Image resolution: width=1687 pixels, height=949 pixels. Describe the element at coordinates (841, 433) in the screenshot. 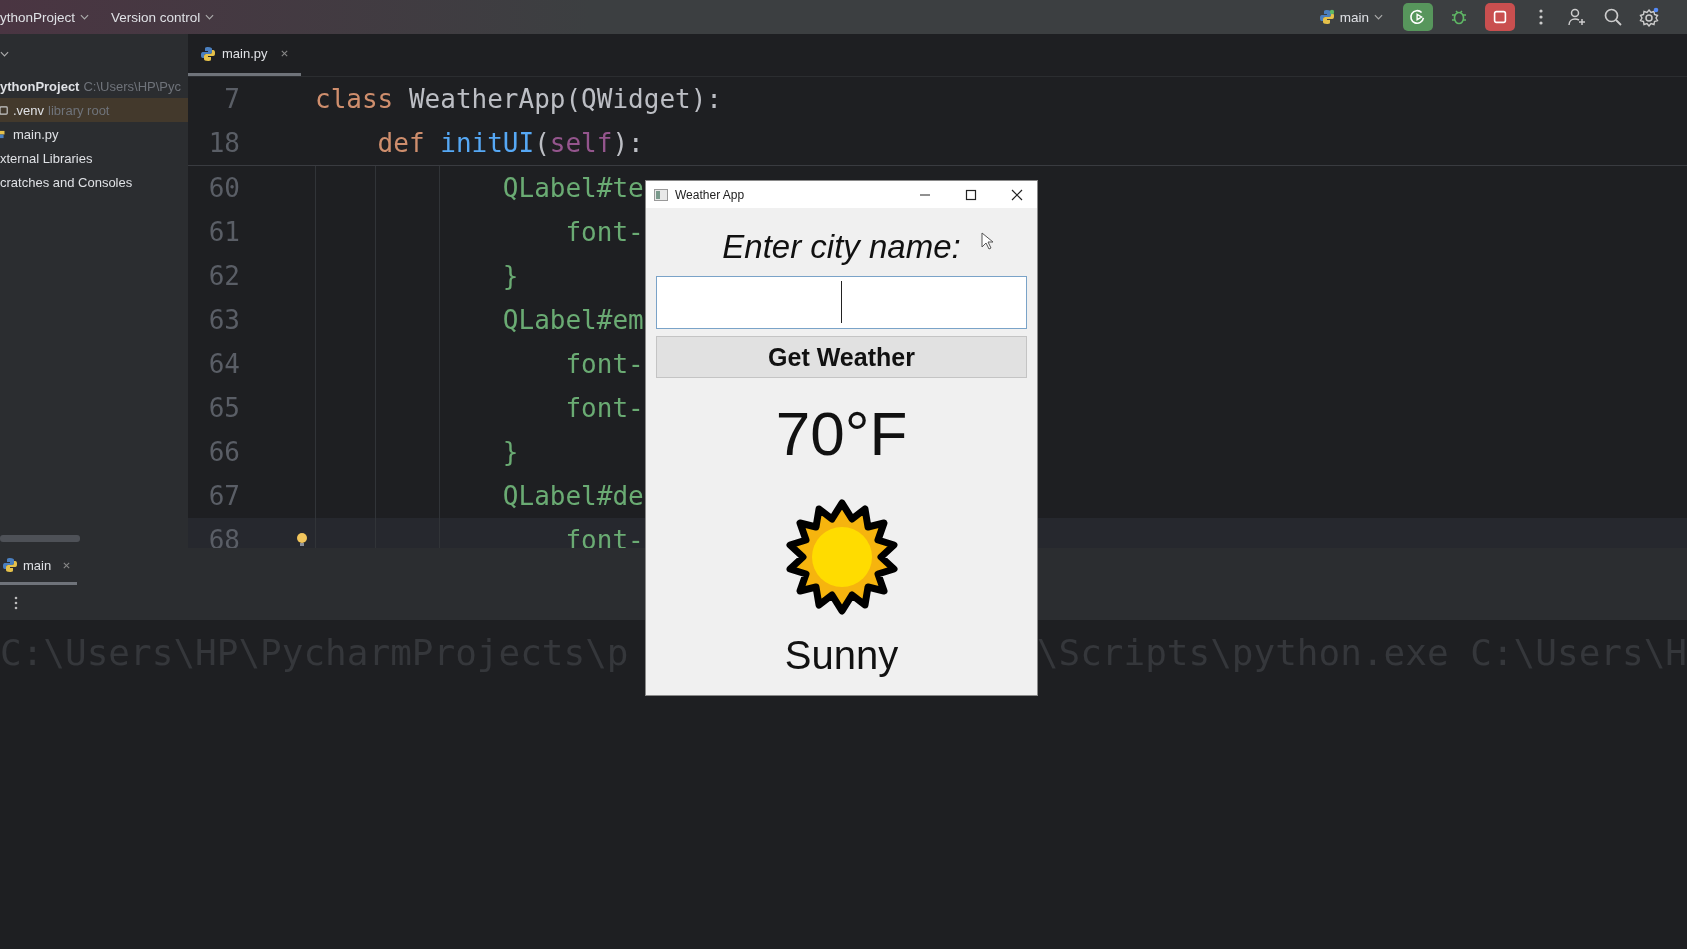

I see `temperature-label: 70°F` at that location.